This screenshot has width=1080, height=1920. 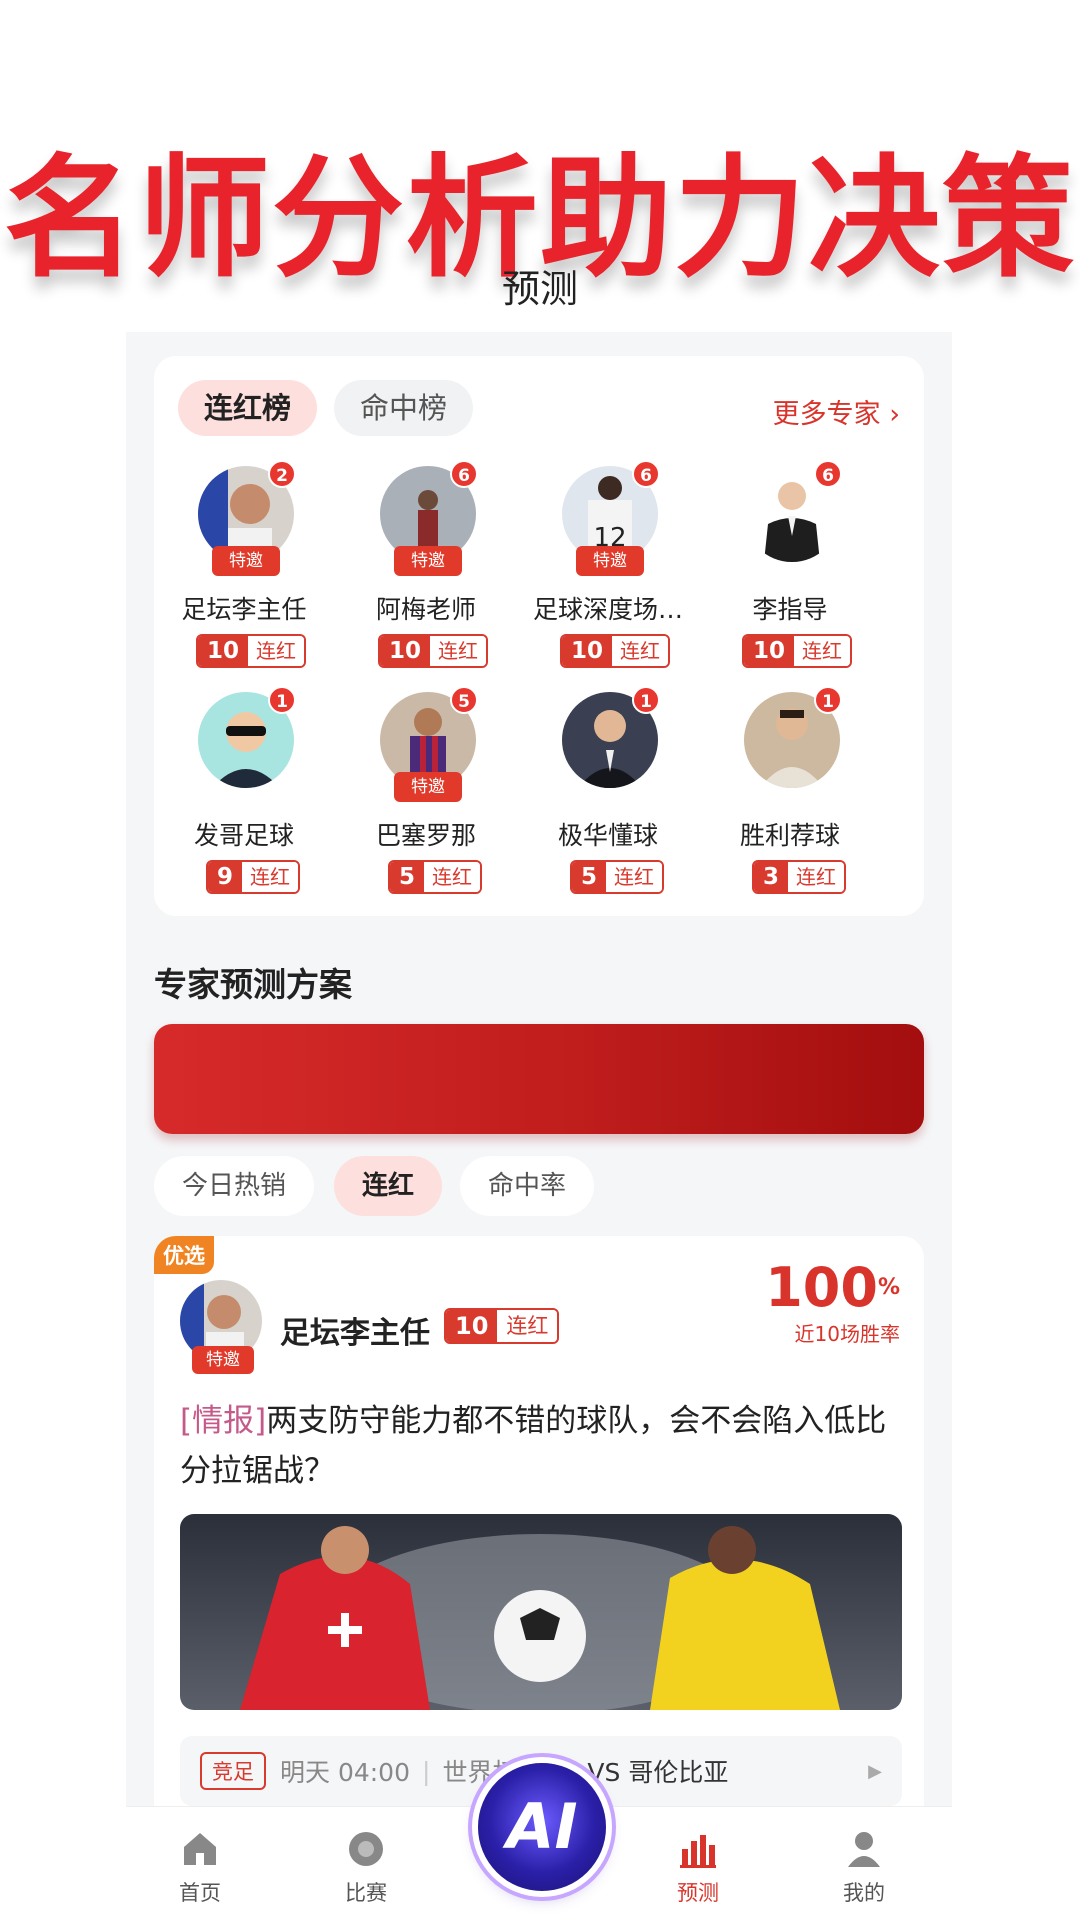 I want to click on nav-matches: 比赛, so click(x=366, y=1867).